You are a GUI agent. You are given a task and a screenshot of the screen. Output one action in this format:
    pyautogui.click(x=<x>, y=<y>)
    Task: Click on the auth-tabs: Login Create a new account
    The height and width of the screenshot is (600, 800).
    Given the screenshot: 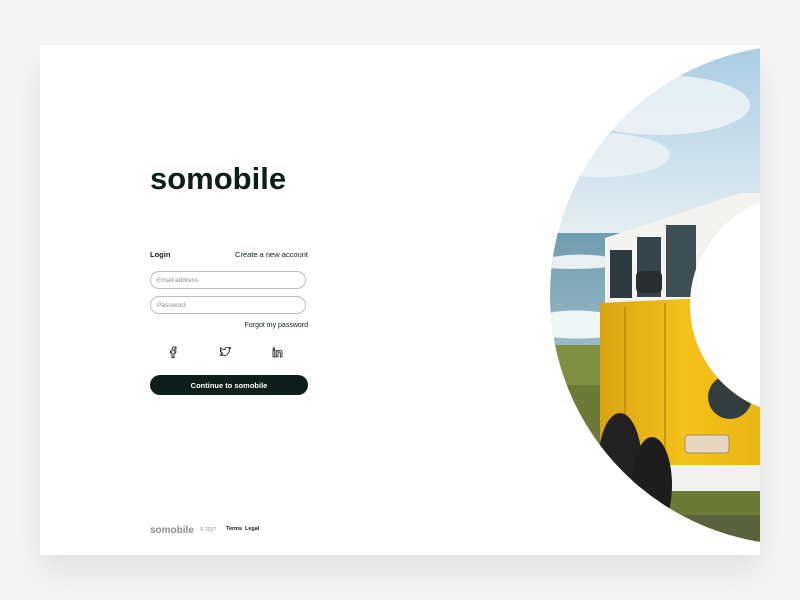 What is the action you would take?
    pyautogui.click(x=229, y=257)
    